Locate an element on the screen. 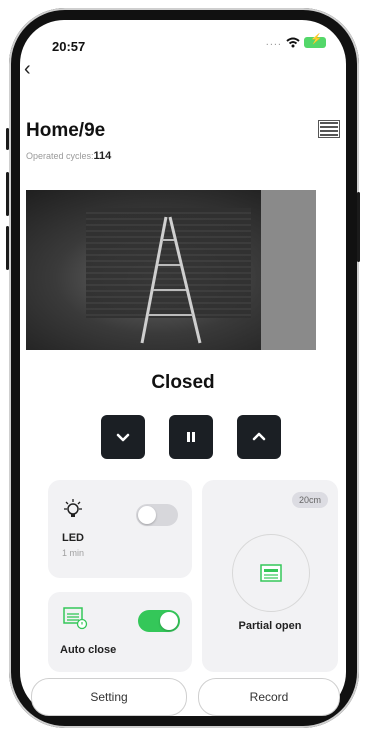 The width and height of the screenshot is (366, 735). record-button: Record is located at coordinates (269, 697).